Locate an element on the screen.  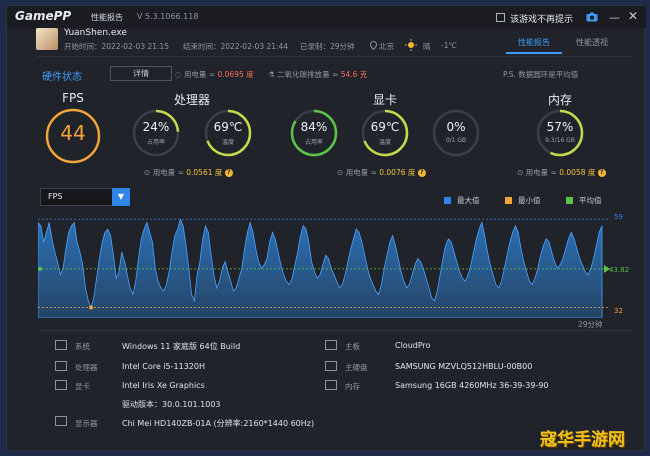
weather-label: 晴 is located at coordinates (427, 46).